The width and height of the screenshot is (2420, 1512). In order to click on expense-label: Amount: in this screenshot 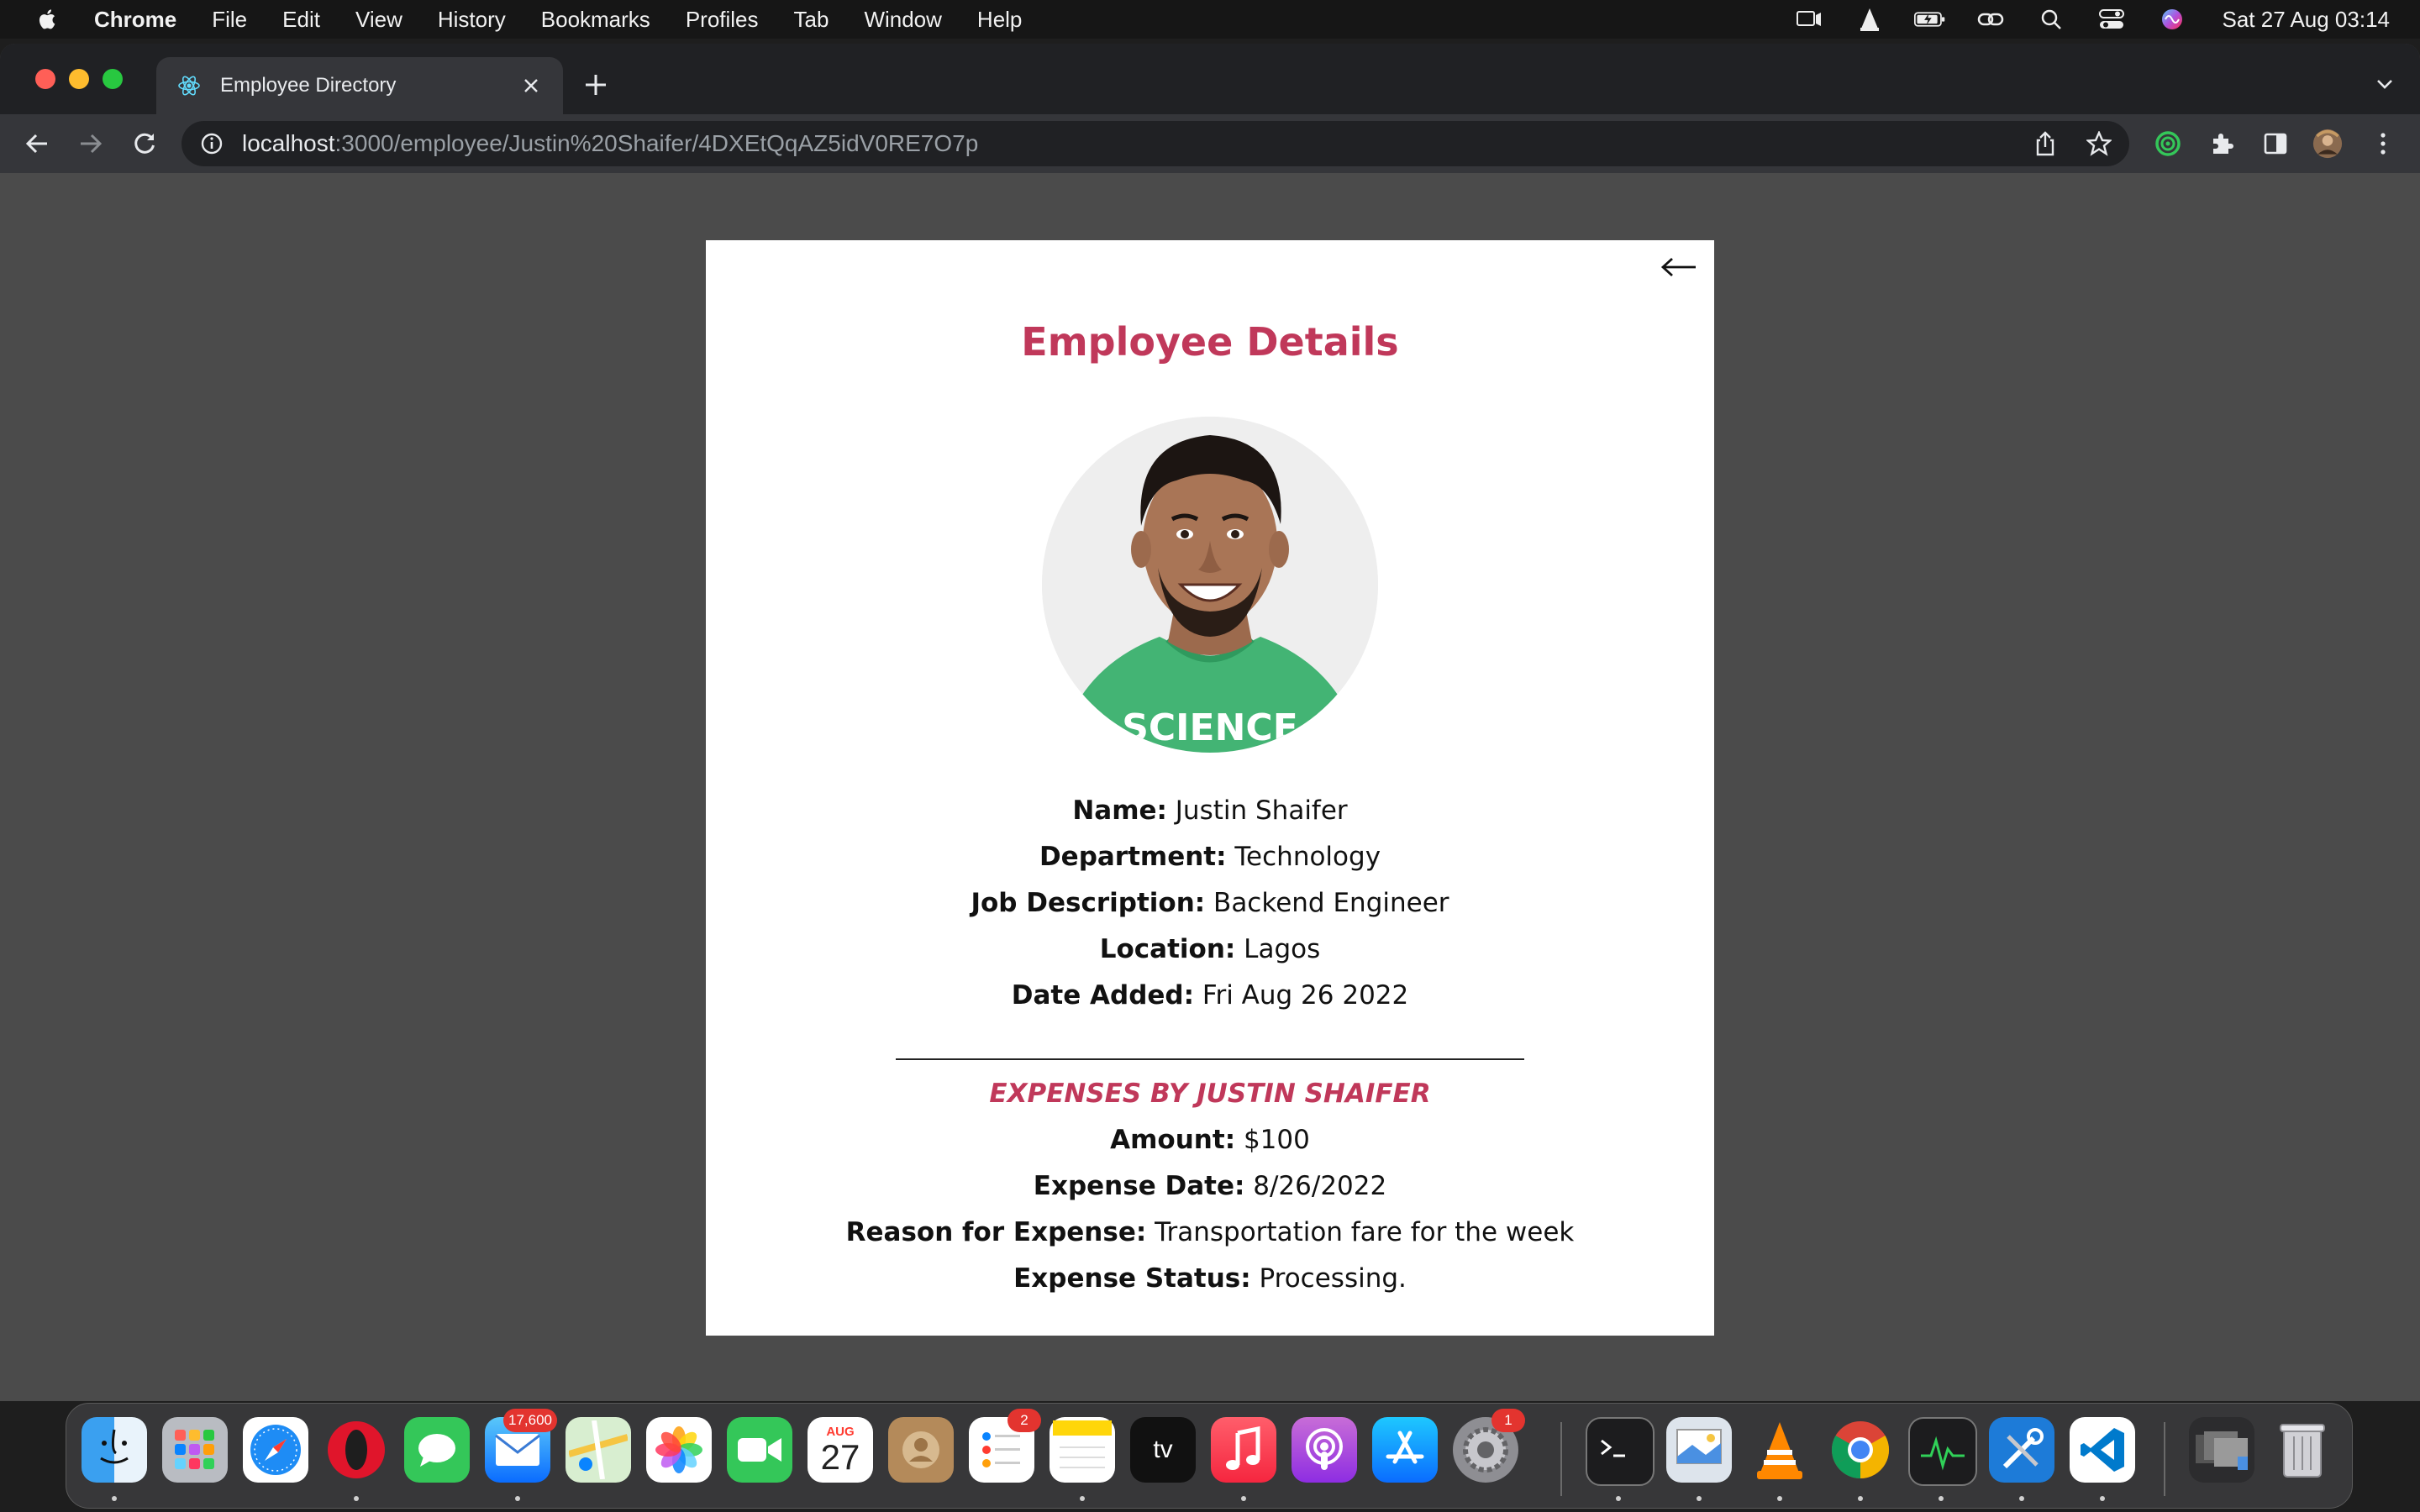, I will do `click(1173, 1140)`.